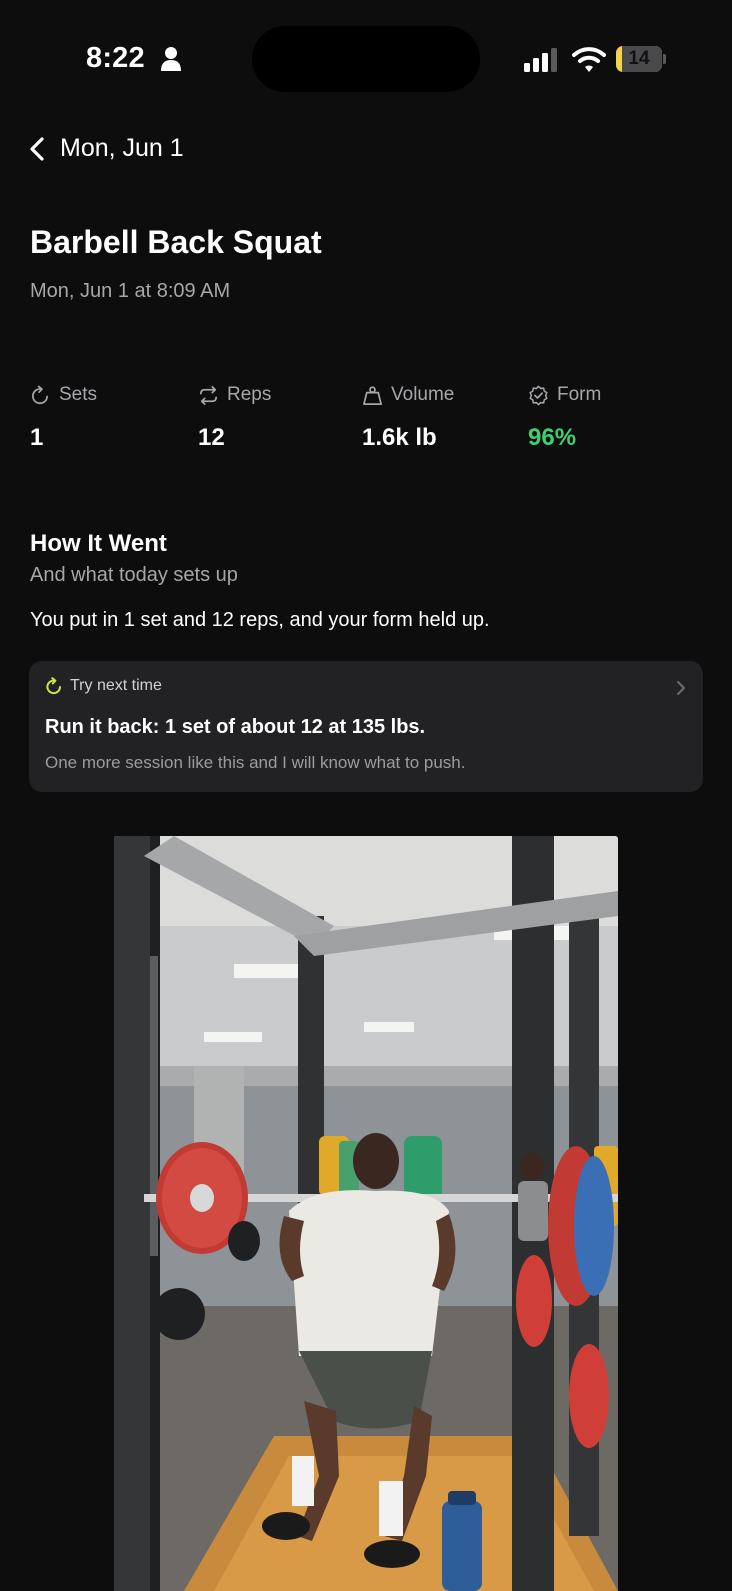 Image resolution: width=732 pixels, height=1591 pixels. I want to click on dynamic-island, so click(366, 59).